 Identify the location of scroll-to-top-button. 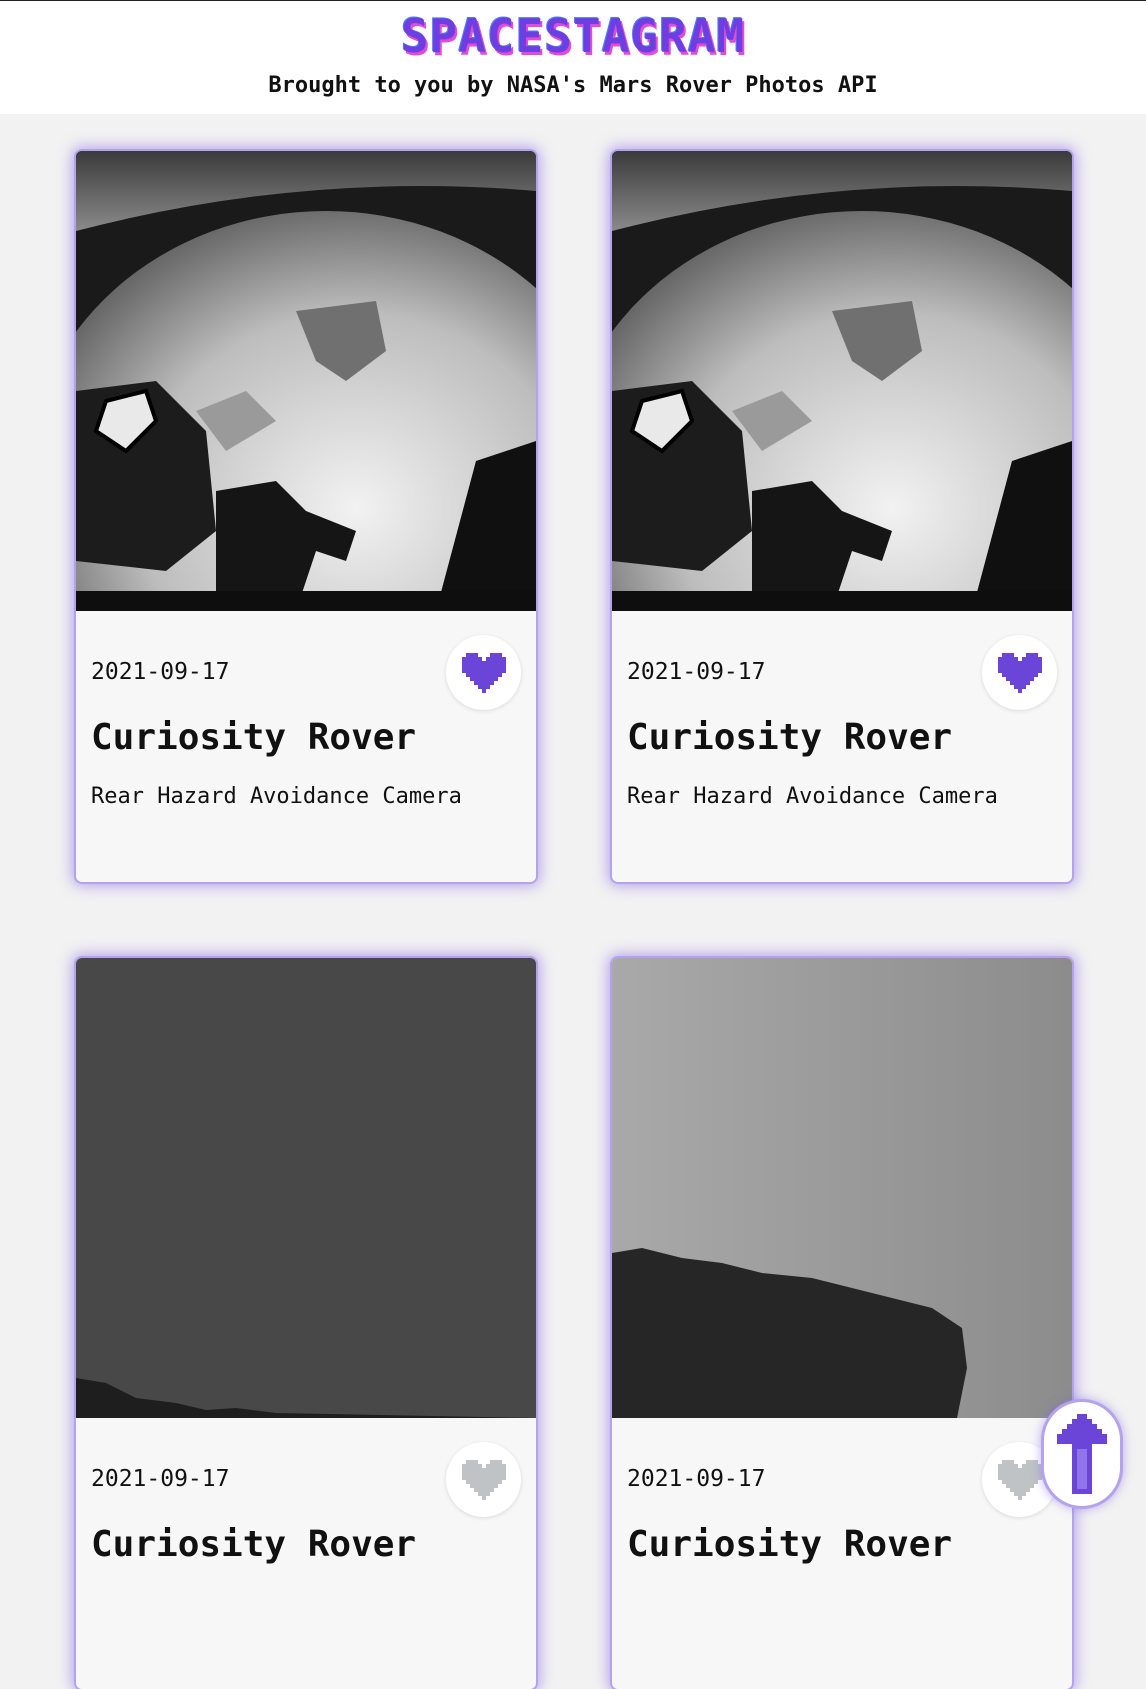
(1082, 1454).